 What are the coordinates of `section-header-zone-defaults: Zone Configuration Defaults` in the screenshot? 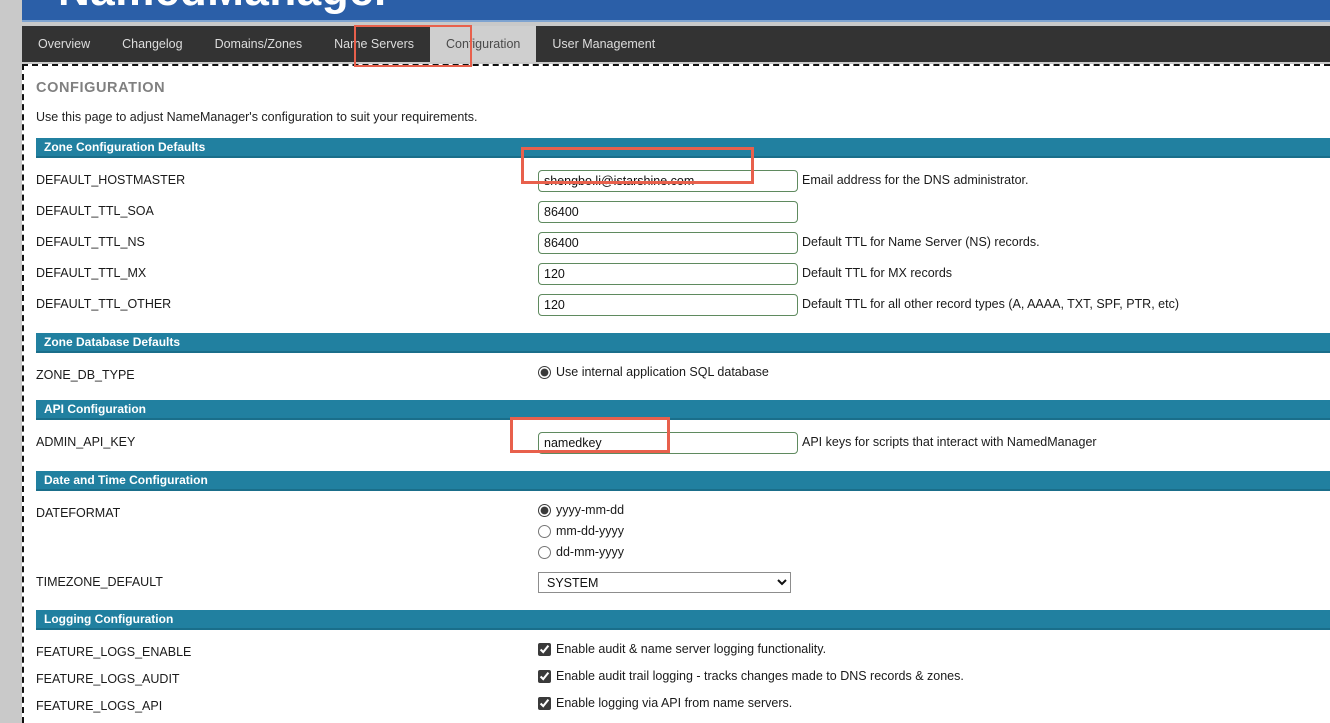 It's located at (683, 148).